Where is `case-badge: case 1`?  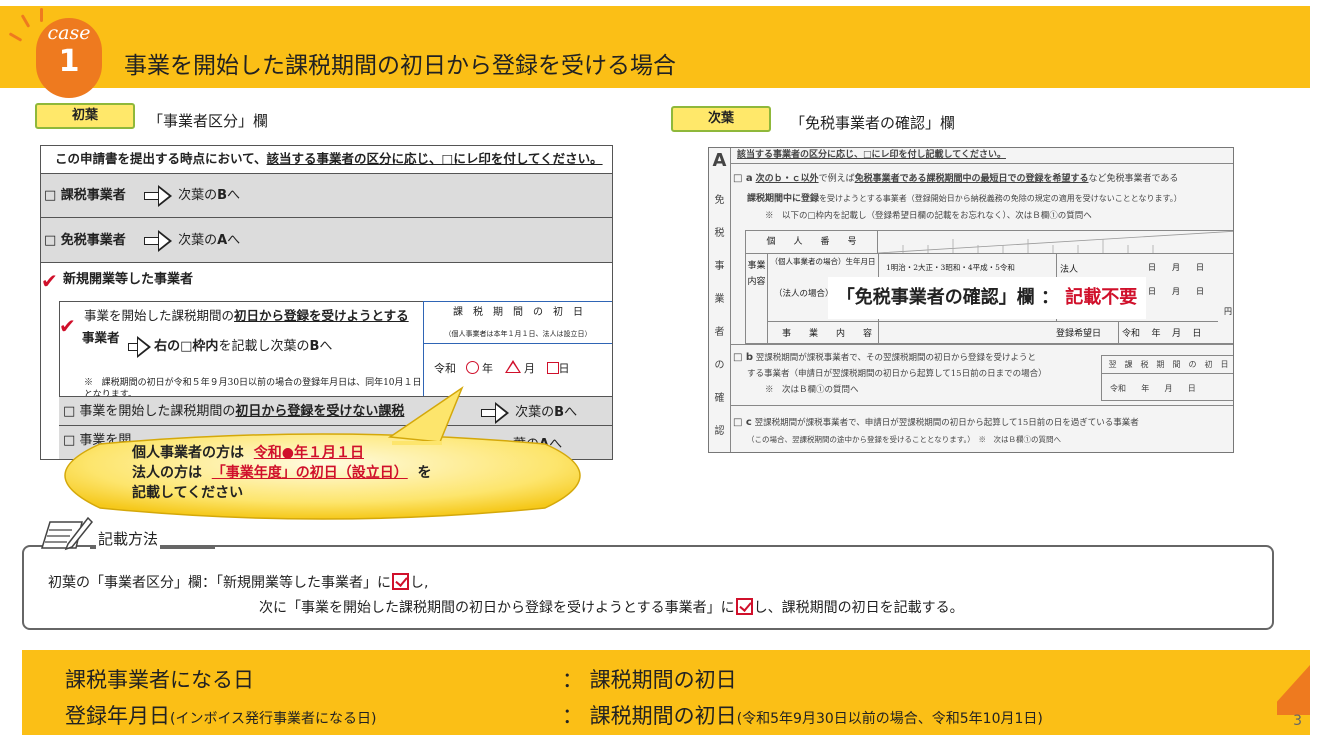 case-badge: case 1 is located at coordinates (69, 59).